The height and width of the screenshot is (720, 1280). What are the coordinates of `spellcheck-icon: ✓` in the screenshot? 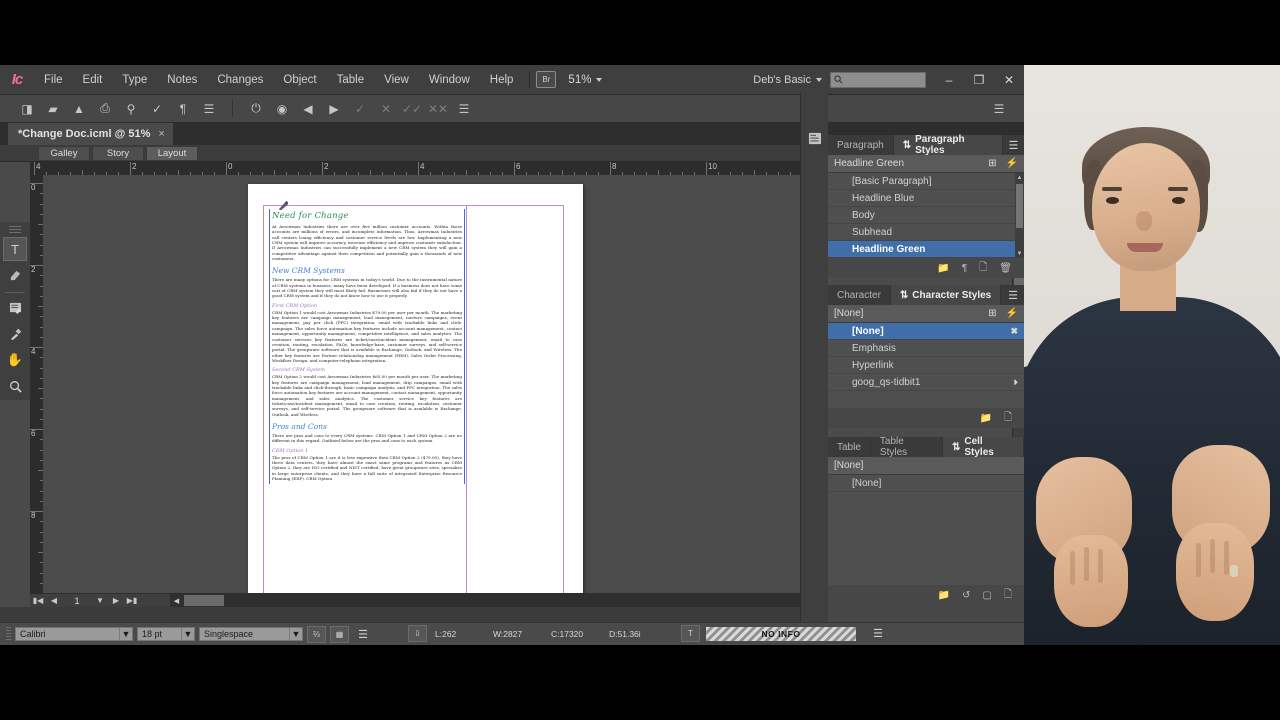 It's located at (157, 109).